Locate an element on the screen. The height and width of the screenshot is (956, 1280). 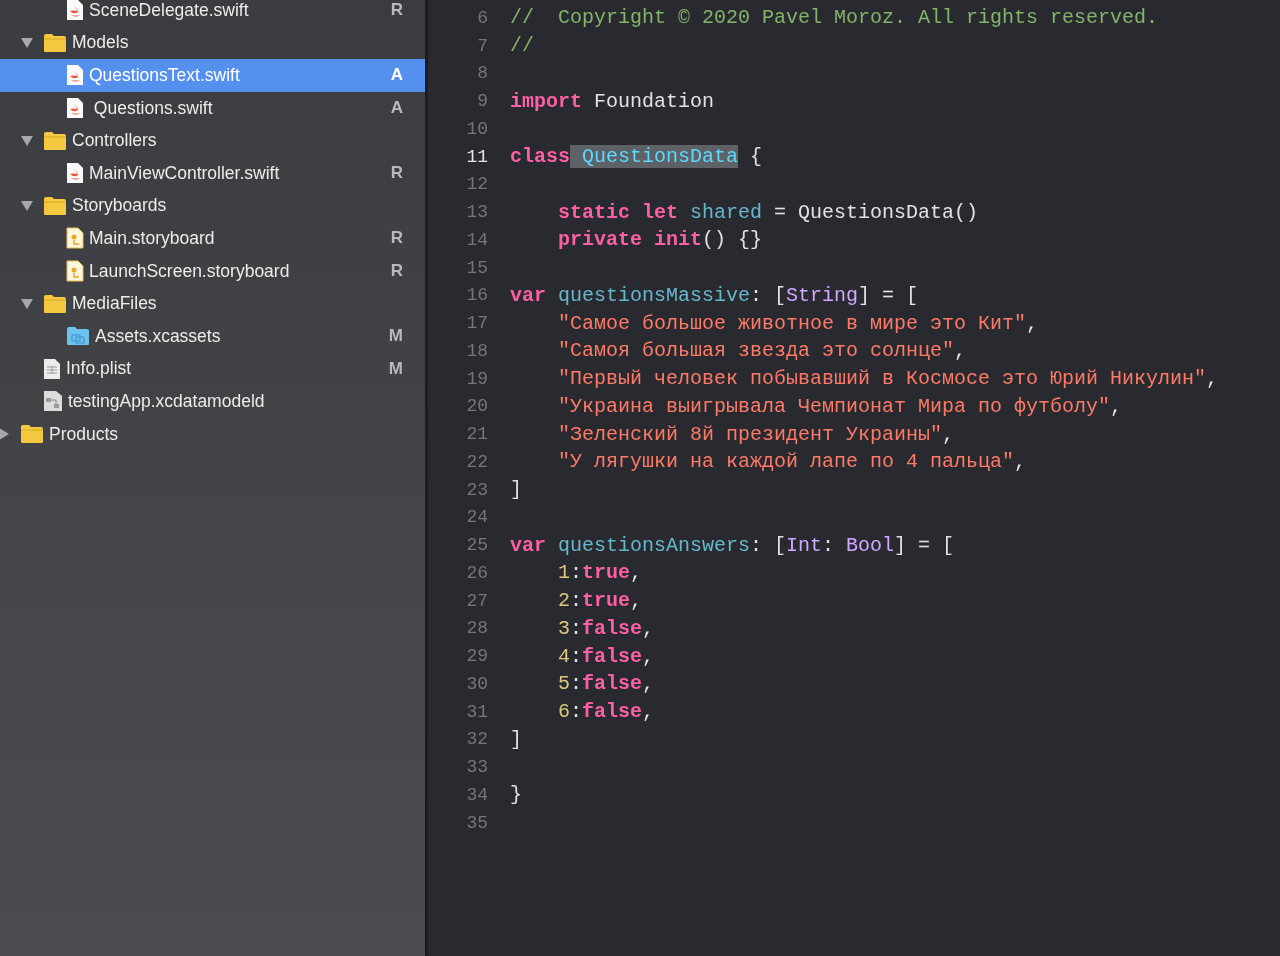
navigator-item: Assets.xcassets M is located at coordinates (212, 336).